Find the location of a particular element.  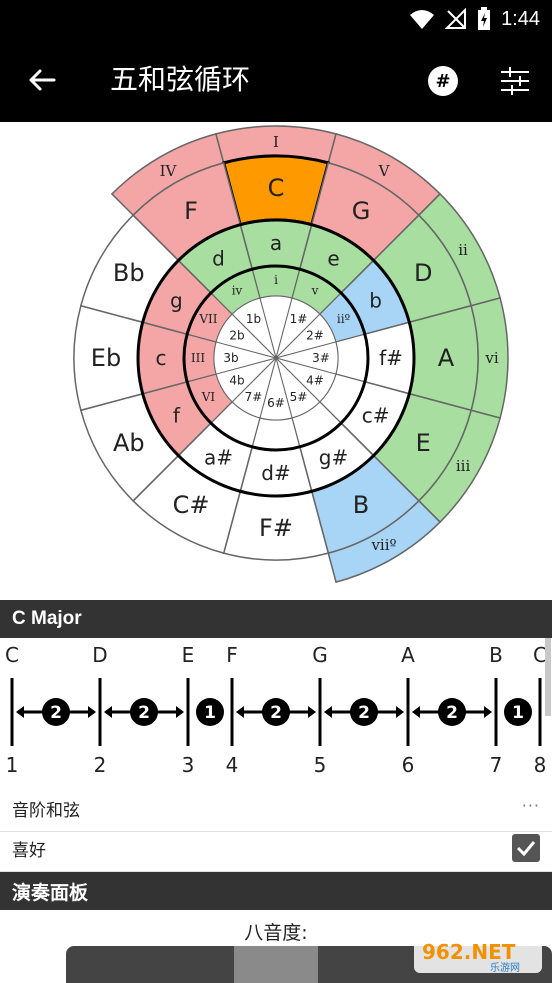

check-icon is located at coordinates (526, 849).